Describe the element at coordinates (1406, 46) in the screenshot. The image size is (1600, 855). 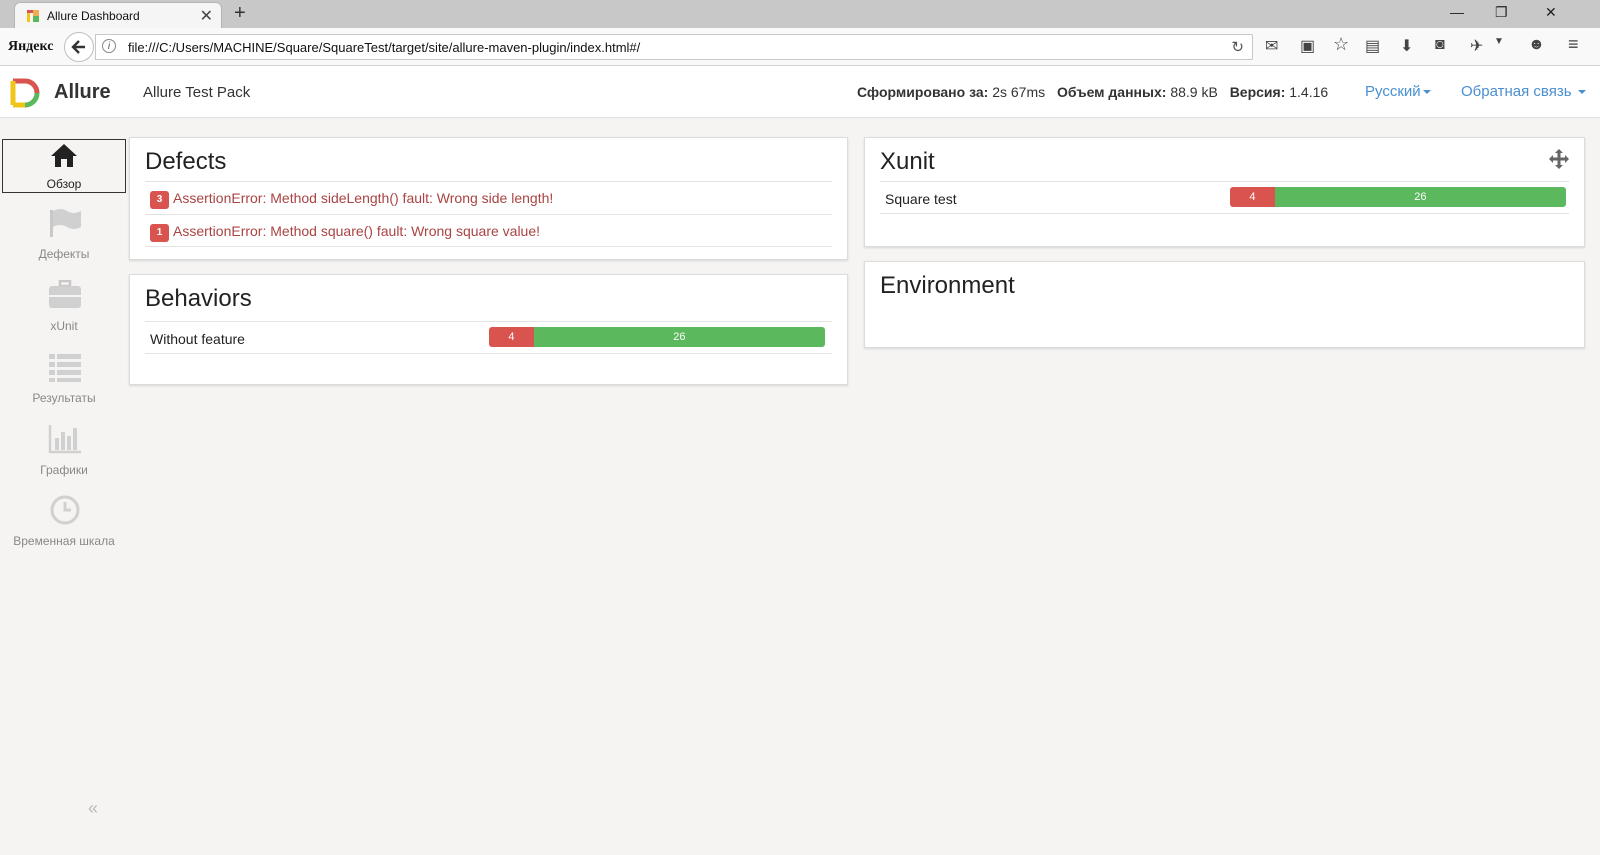
I see `download-icon: ⬇` at that location.